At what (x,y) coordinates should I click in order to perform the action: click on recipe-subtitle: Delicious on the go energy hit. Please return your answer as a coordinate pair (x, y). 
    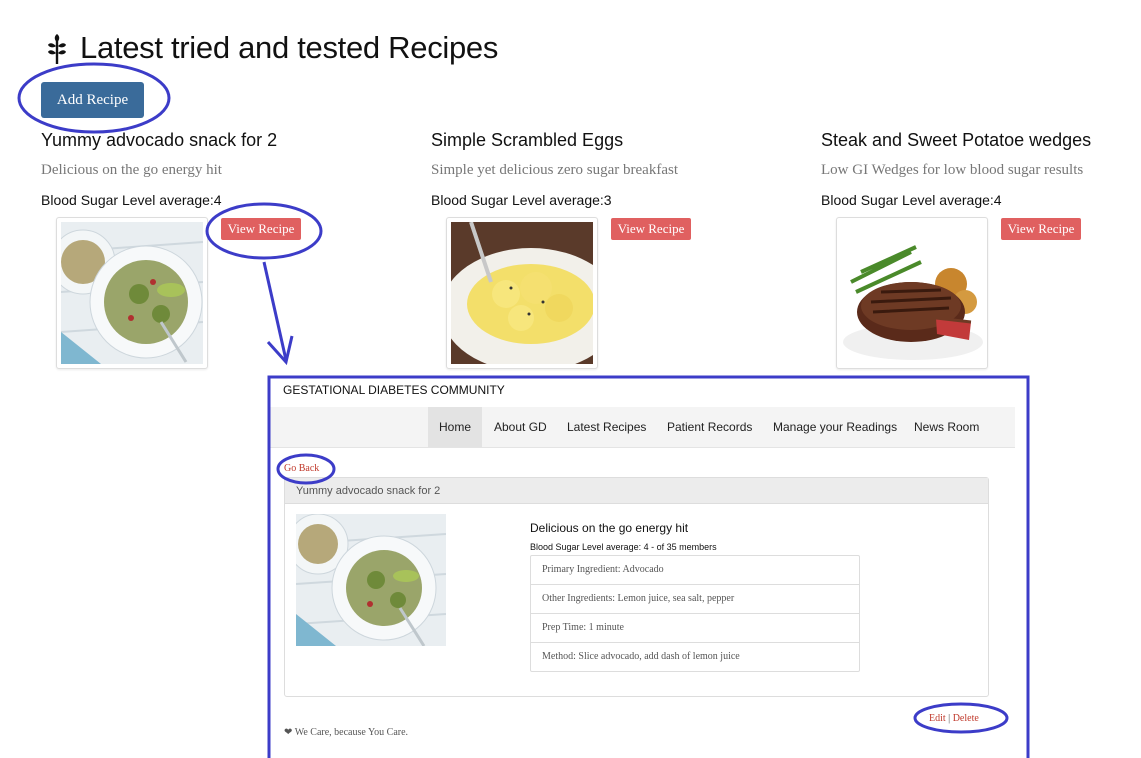
    Looking at the image, I should click on (131, 170).